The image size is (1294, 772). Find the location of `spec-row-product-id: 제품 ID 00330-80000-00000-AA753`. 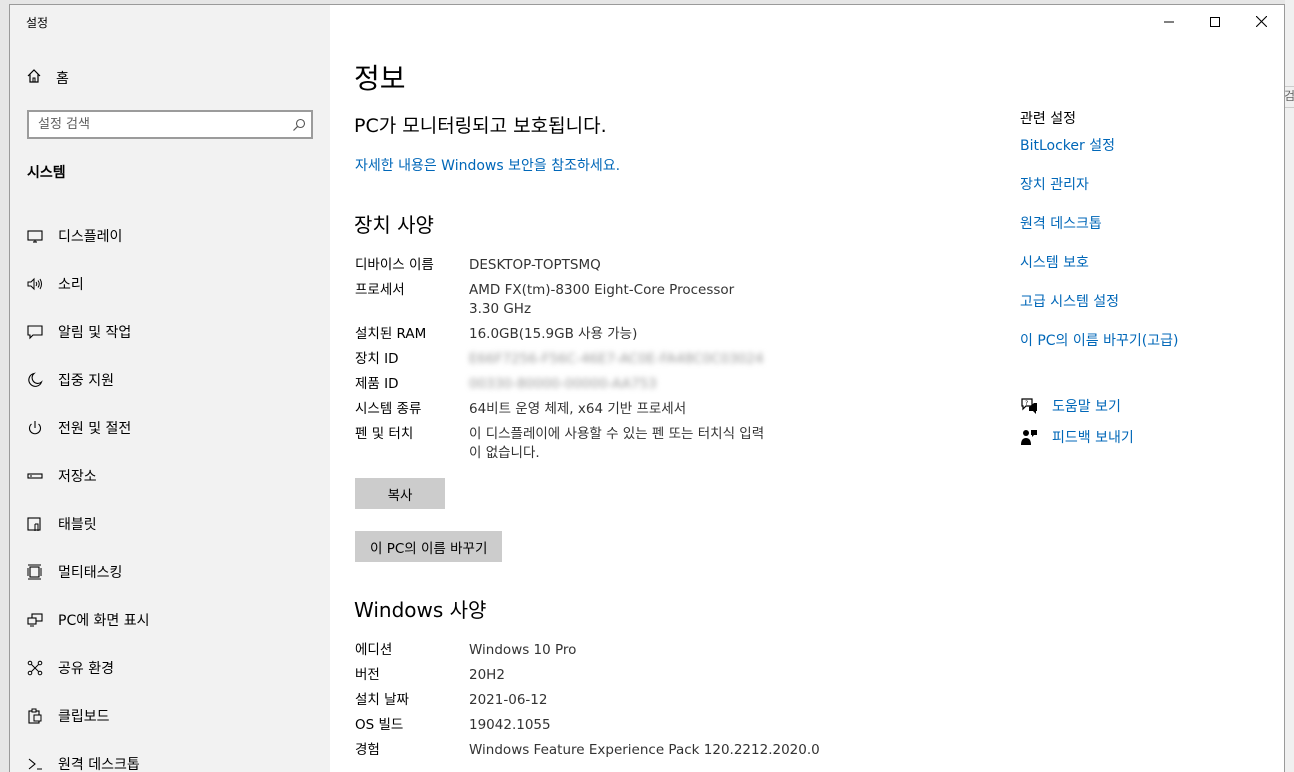

spec-row-product-id: 제품 ID 00330-80000-00000-AA753 is located at coordinates (675, 384).